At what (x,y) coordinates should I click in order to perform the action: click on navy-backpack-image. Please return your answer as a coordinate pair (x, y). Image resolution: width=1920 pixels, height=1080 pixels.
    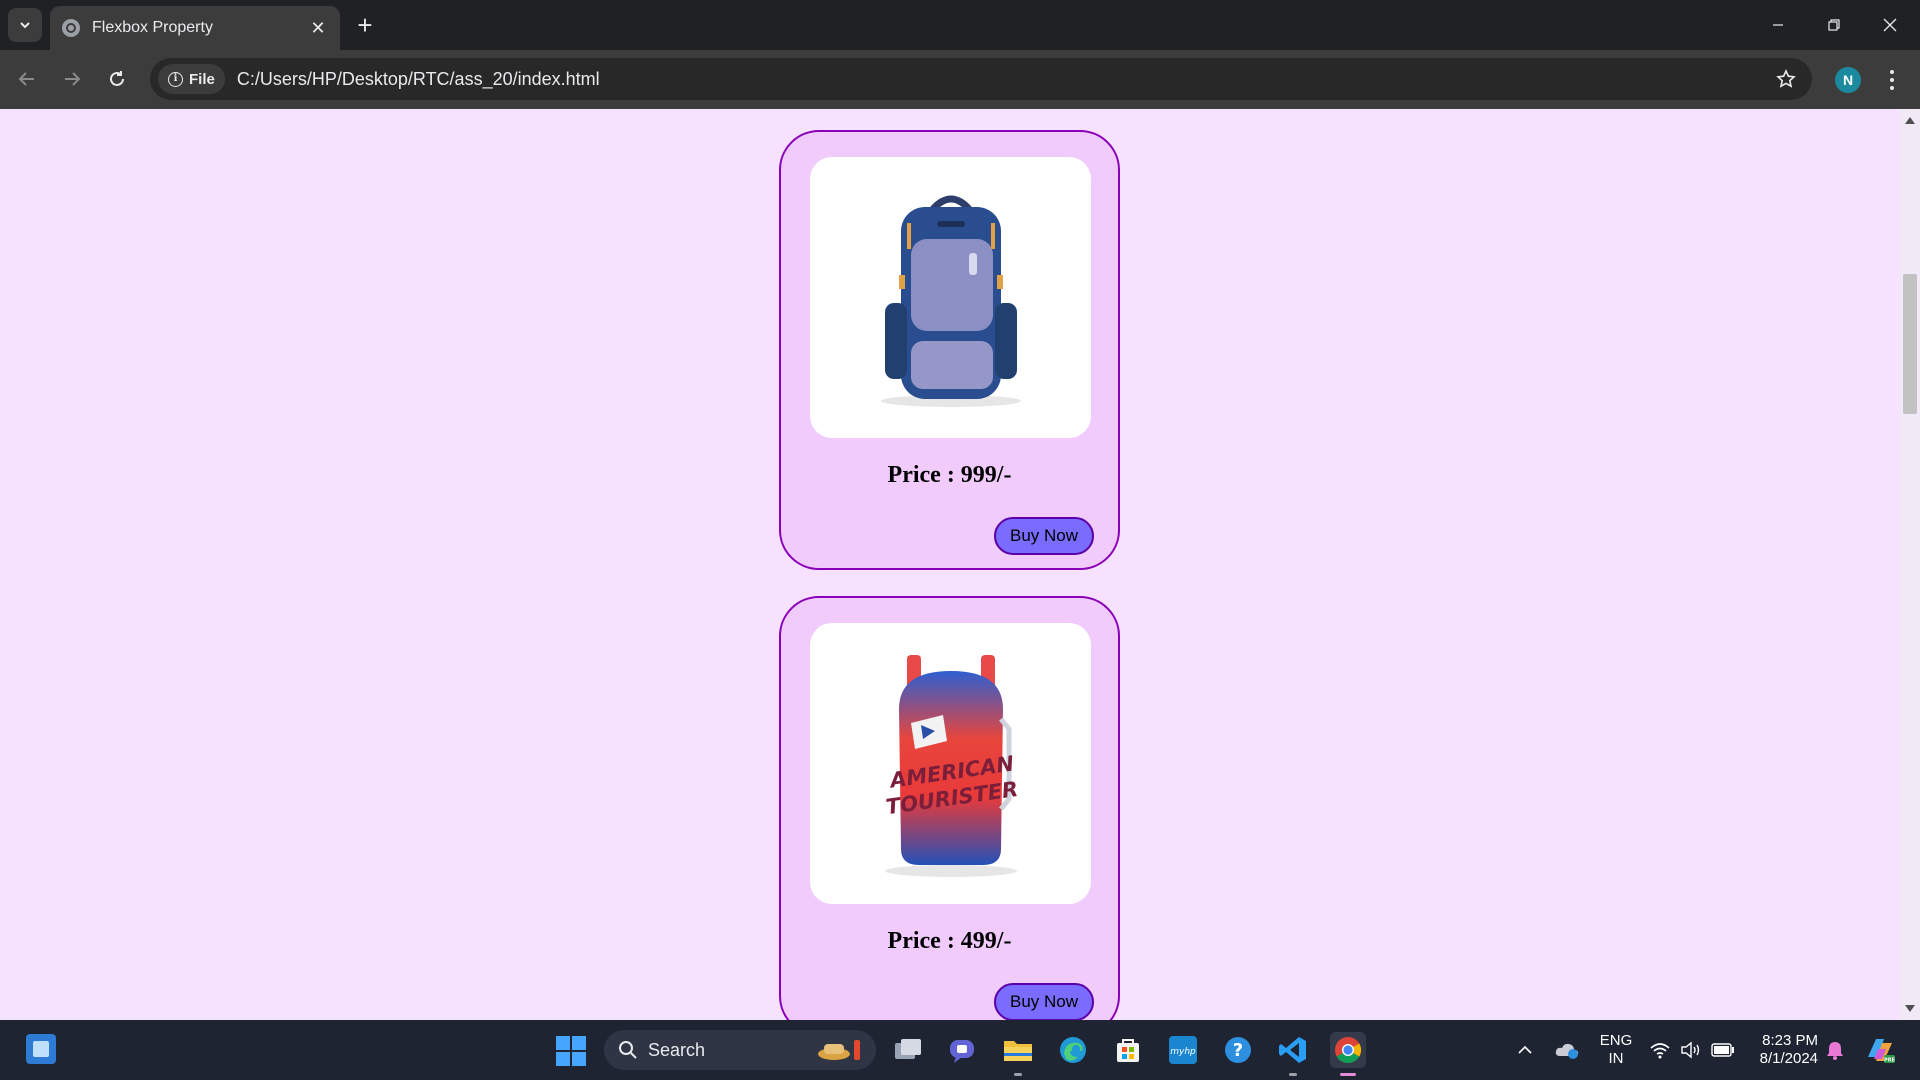
    Looking at the image, I should click on (950, 301).